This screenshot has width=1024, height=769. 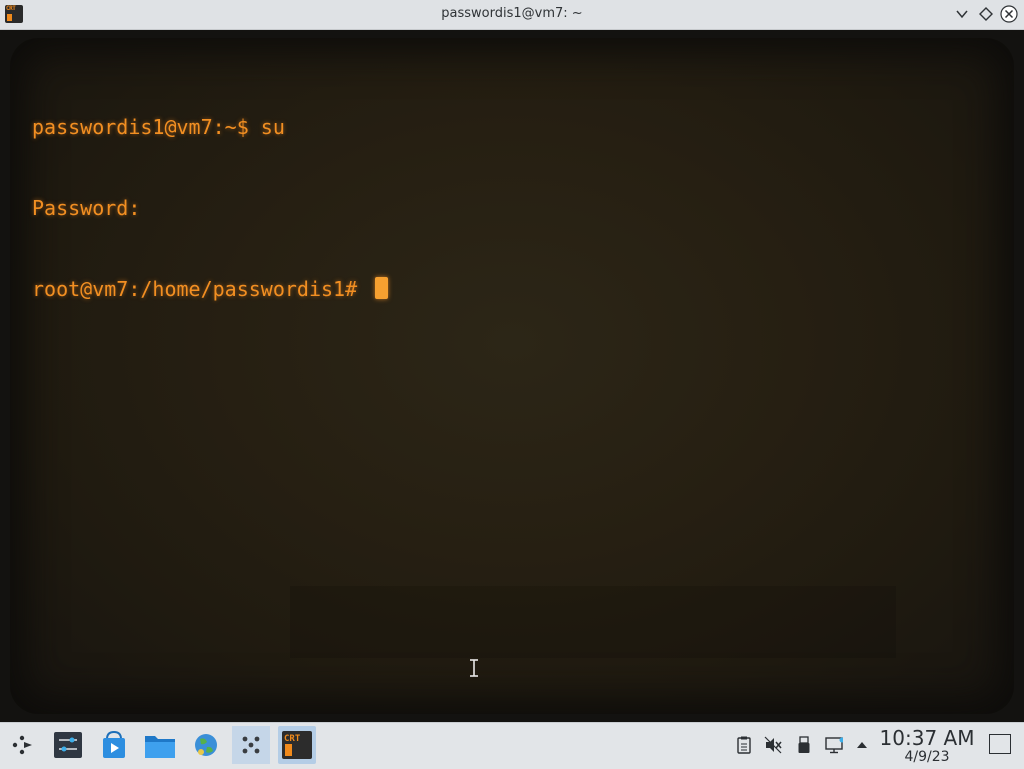 I want to click on network-button, so click(x=834, y=745).